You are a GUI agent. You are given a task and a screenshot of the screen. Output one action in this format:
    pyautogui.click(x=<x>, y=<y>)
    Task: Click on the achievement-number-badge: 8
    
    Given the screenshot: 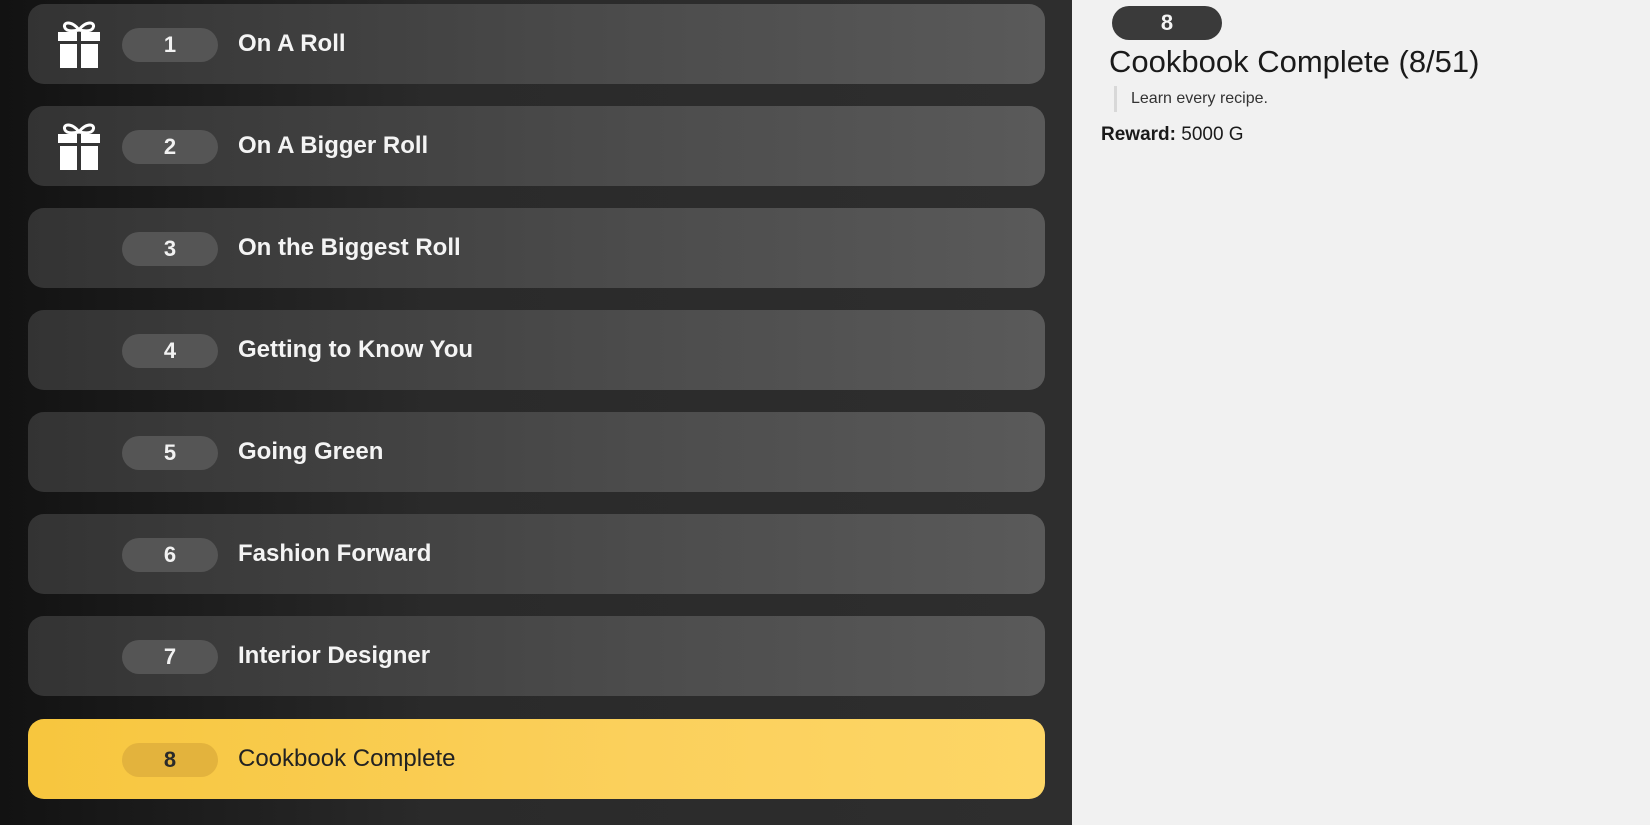 What is the action you would take?
    pyautogui.click(x=170, y=760)
    